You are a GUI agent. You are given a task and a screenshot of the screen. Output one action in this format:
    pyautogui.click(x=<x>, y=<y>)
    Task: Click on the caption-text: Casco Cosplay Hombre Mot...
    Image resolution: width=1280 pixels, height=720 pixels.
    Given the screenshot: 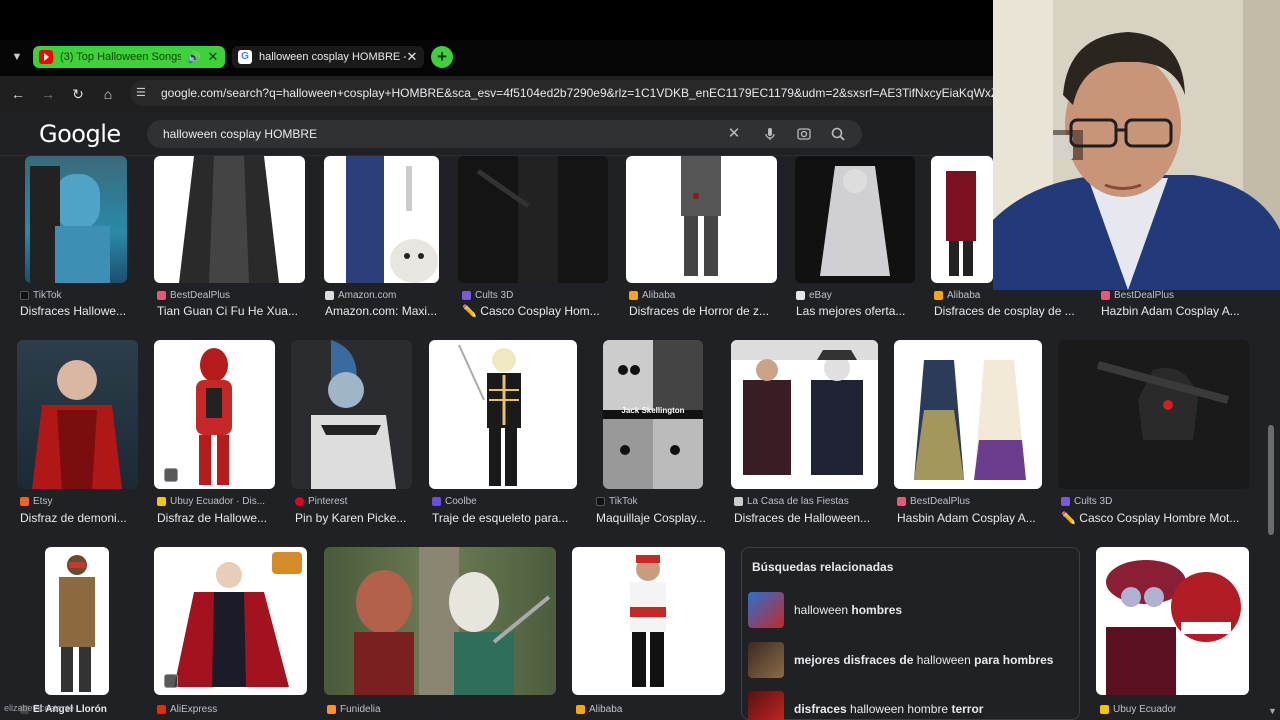 What is the action you would take?
    pyautogui.click(x=1159, y=518)
    